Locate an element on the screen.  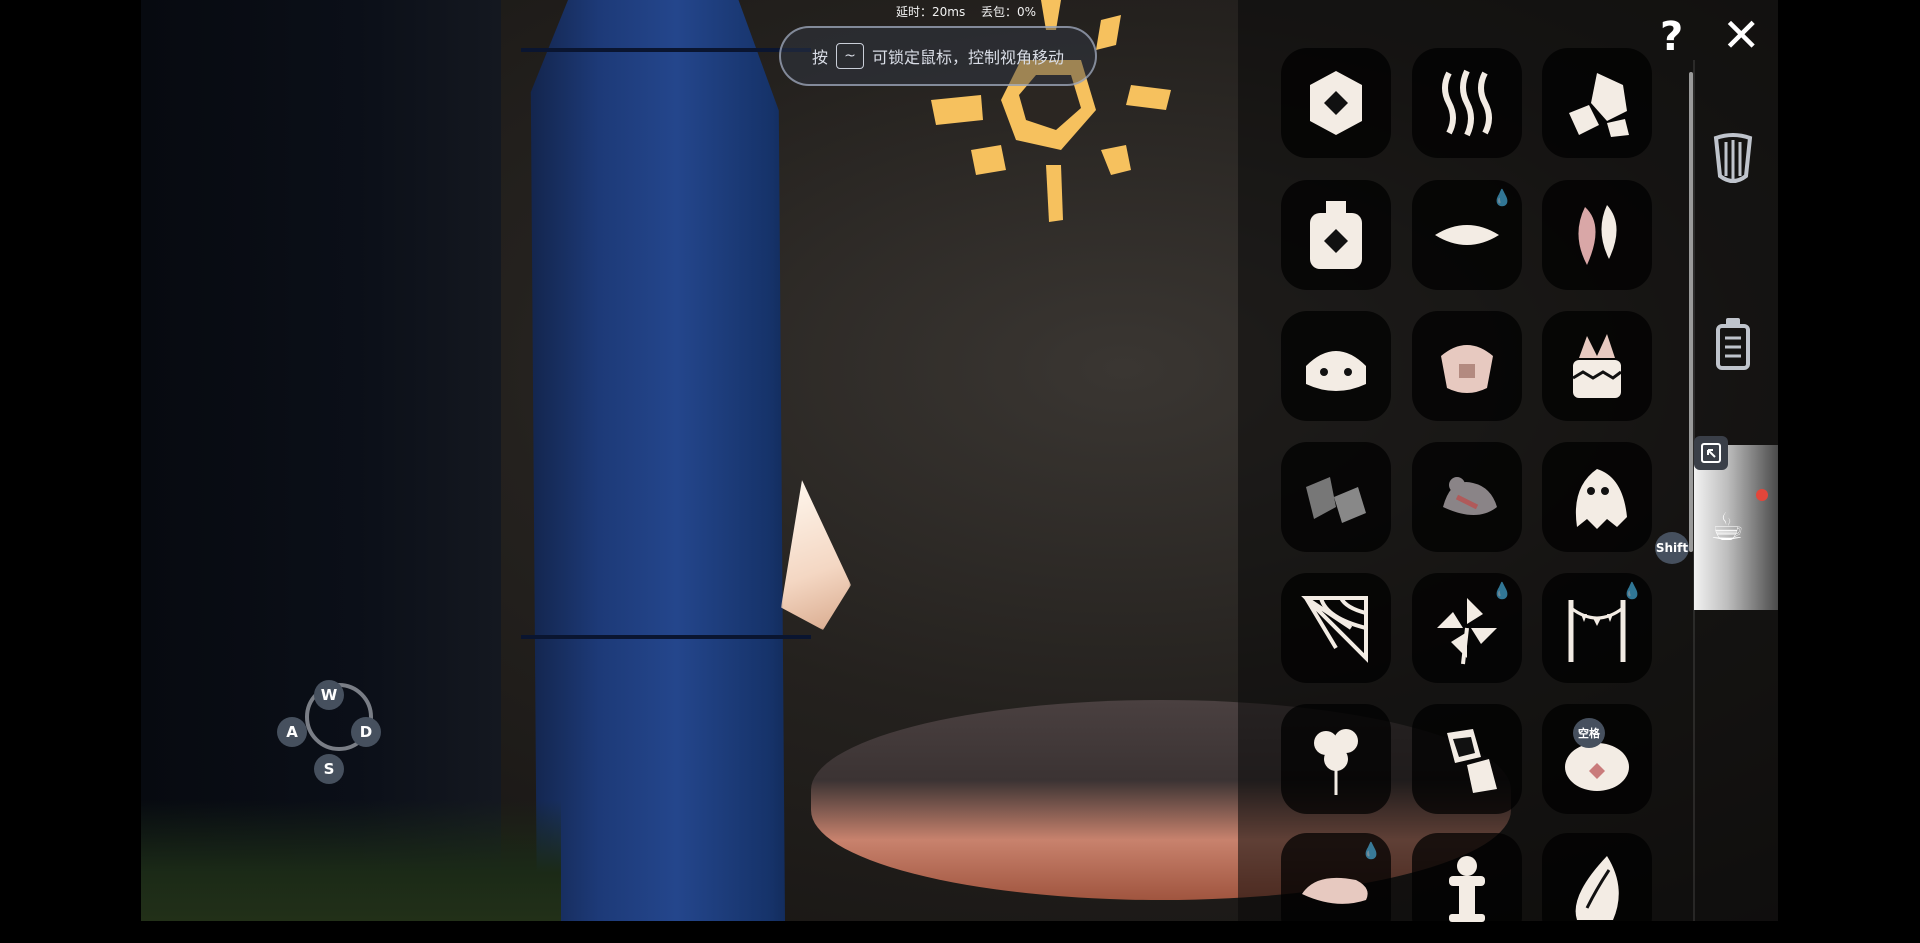
tilde-key-icon: ~ is located at coordinates (850, 56).